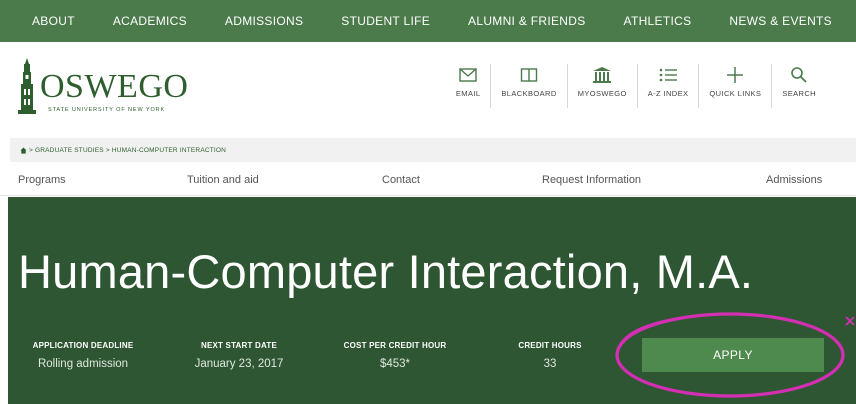 This screenshot has width=856, height=404. Describe the element at coordinates (550, 355) in the screenshot. I see `stat-credit-hours: CREDIT HOURS 33` at that location.